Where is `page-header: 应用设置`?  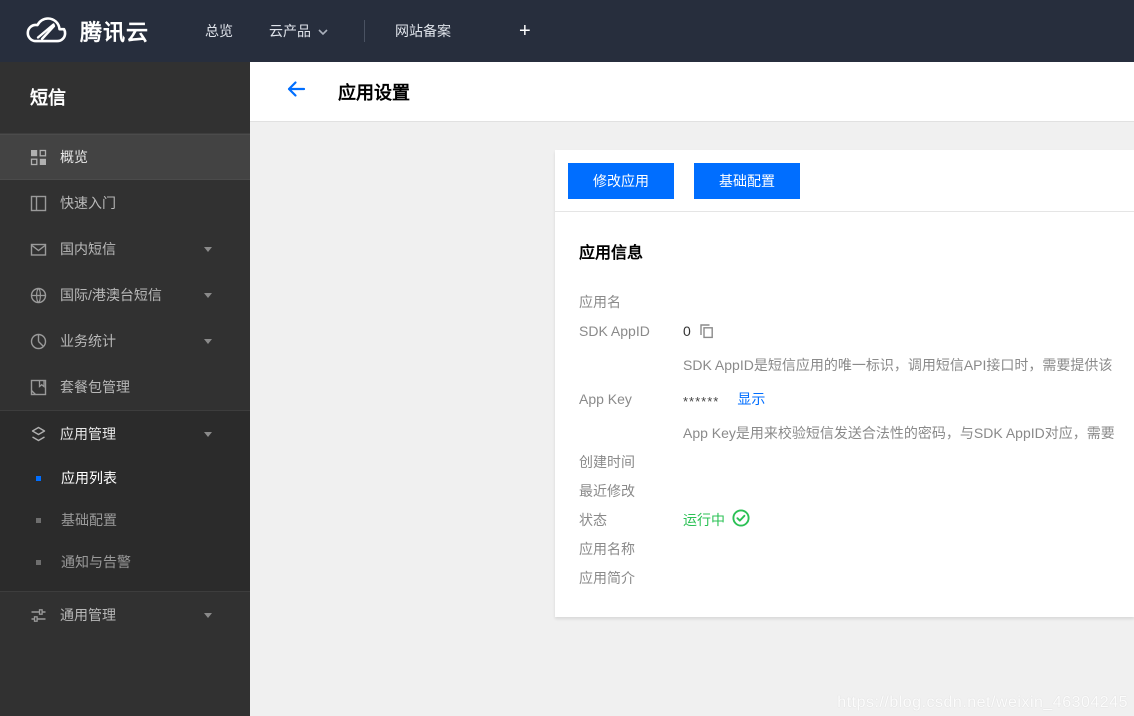 page-header: 应用设置 is located at coordinates (692, 91).